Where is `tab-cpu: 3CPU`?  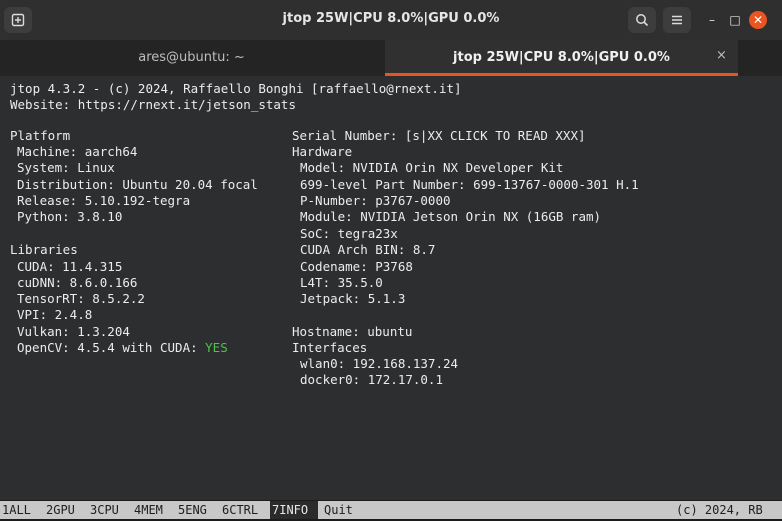
tab-cpu: 3CPU is located at coordinates (110, 510).